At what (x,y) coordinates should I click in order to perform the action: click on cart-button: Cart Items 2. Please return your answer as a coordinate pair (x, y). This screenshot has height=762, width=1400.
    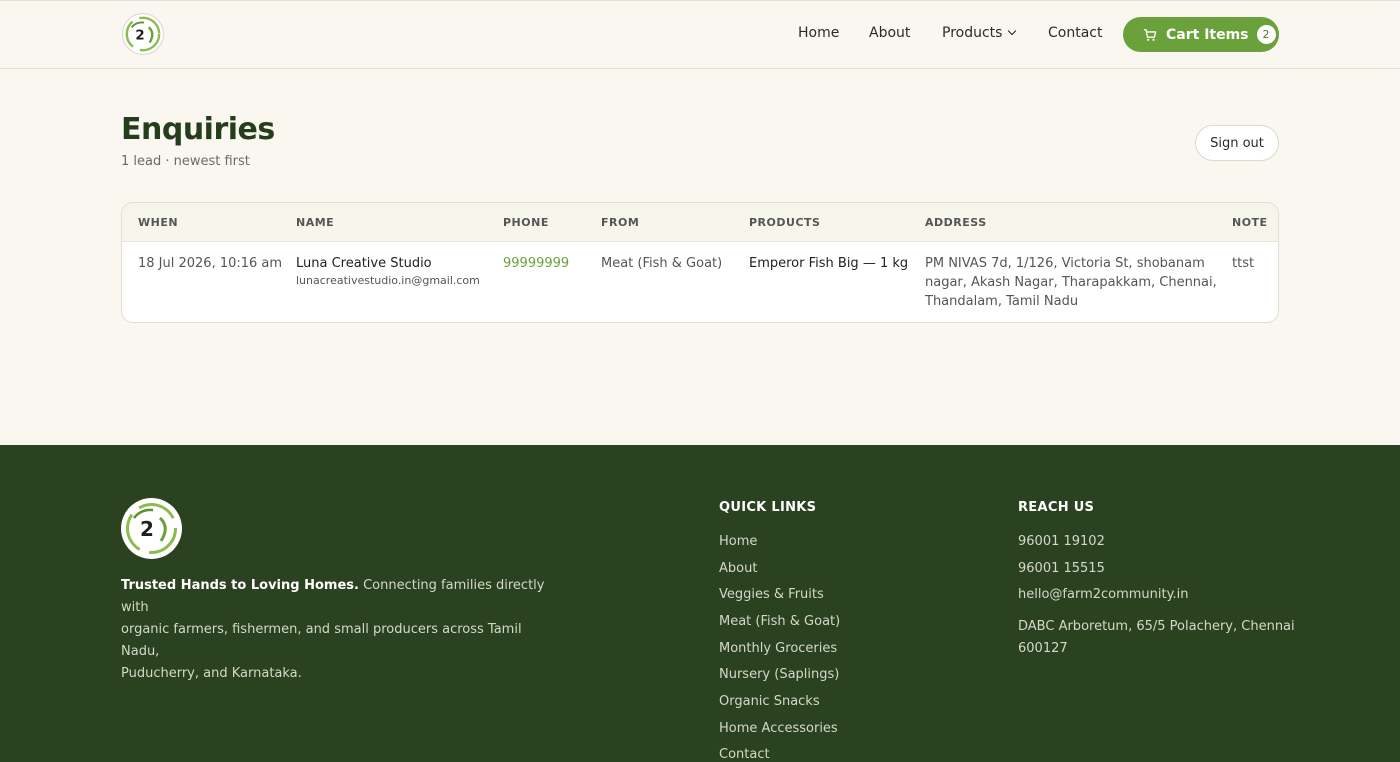
    Looking at the image, I should click on (1201, 34).